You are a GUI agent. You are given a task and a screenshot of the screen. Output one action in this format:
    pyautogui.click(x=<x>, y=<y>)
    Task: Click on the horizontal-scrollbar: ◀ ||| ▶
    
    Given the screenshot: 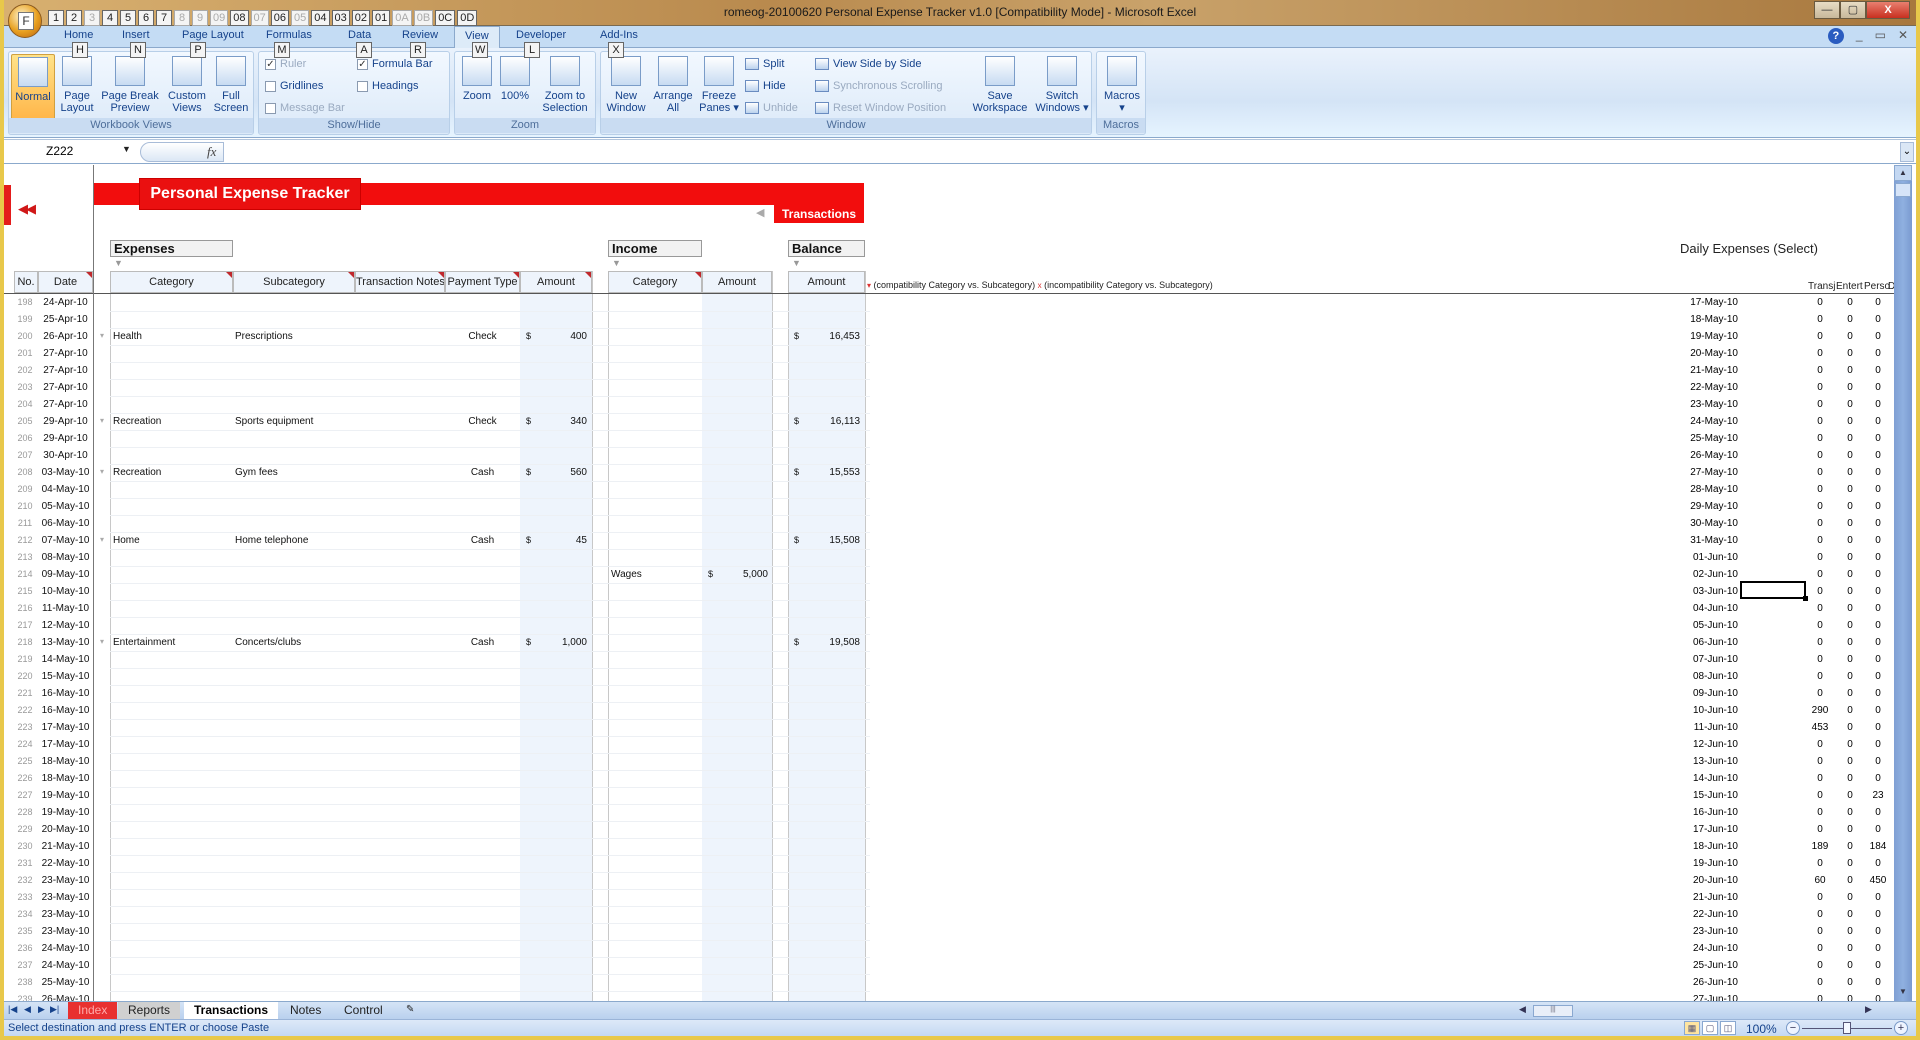 What is the action you would take?
    pyautogui.click(x=1694, y=1011)
    